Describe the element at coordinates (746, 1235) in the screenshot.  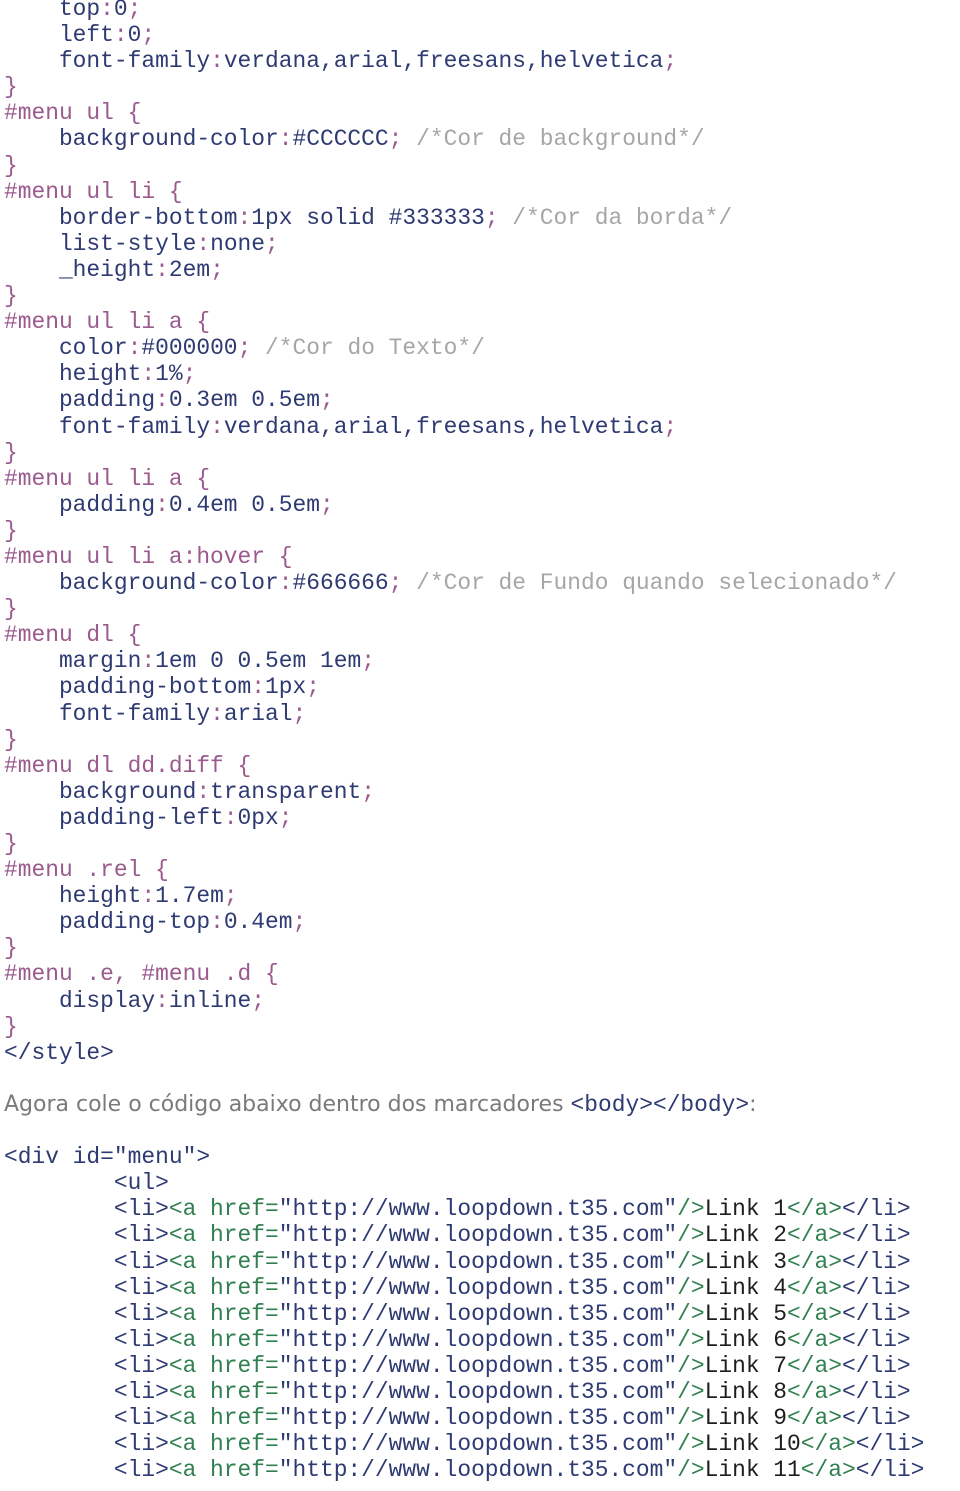
I see `code-token: Link 2` at that location.